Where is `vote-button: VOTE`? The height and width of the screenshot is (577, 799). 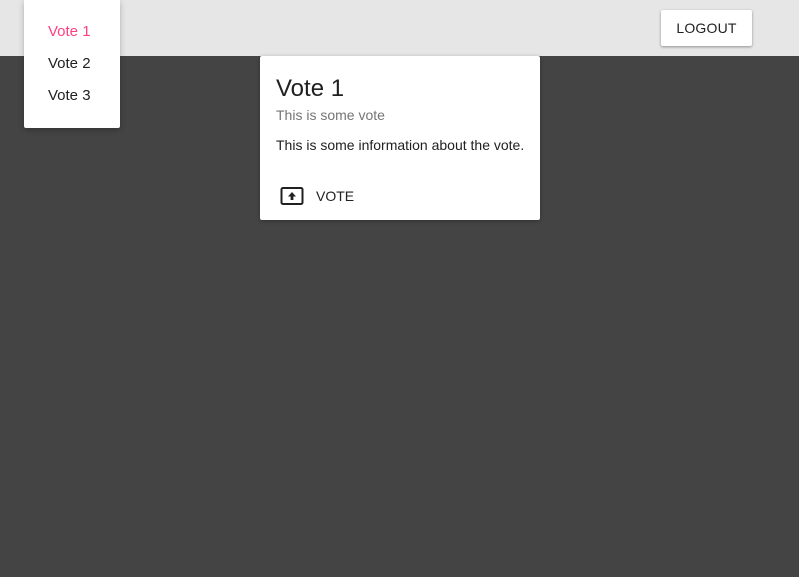
vote-button: VOTE is located at coordinates (317, 196).